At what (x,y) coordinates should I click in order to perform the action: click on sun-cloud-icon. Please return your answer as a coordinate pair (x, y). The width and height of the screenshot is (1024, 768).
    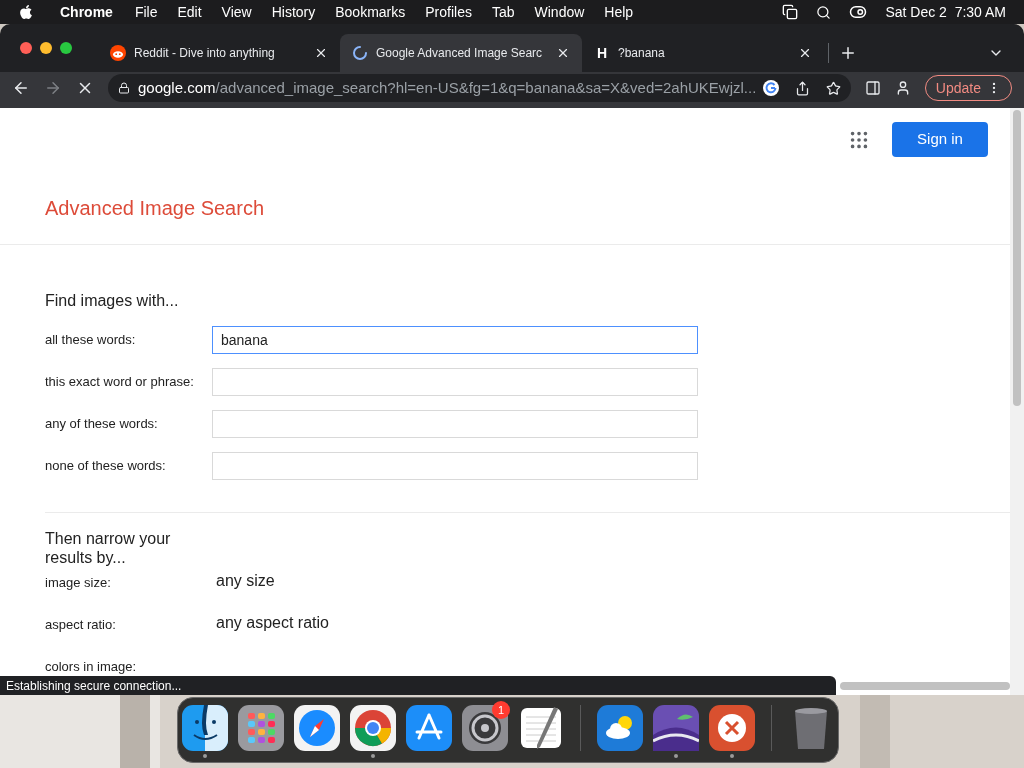
    Looking at the image, I should click on (620, 728).